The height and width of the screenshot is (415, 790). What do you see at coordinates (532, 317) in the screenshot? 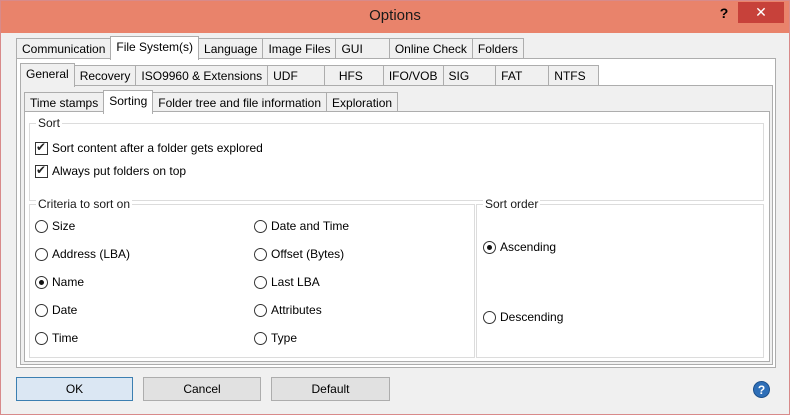
I see `radio-descending-label: Descending` at bounding box center [532, 317].